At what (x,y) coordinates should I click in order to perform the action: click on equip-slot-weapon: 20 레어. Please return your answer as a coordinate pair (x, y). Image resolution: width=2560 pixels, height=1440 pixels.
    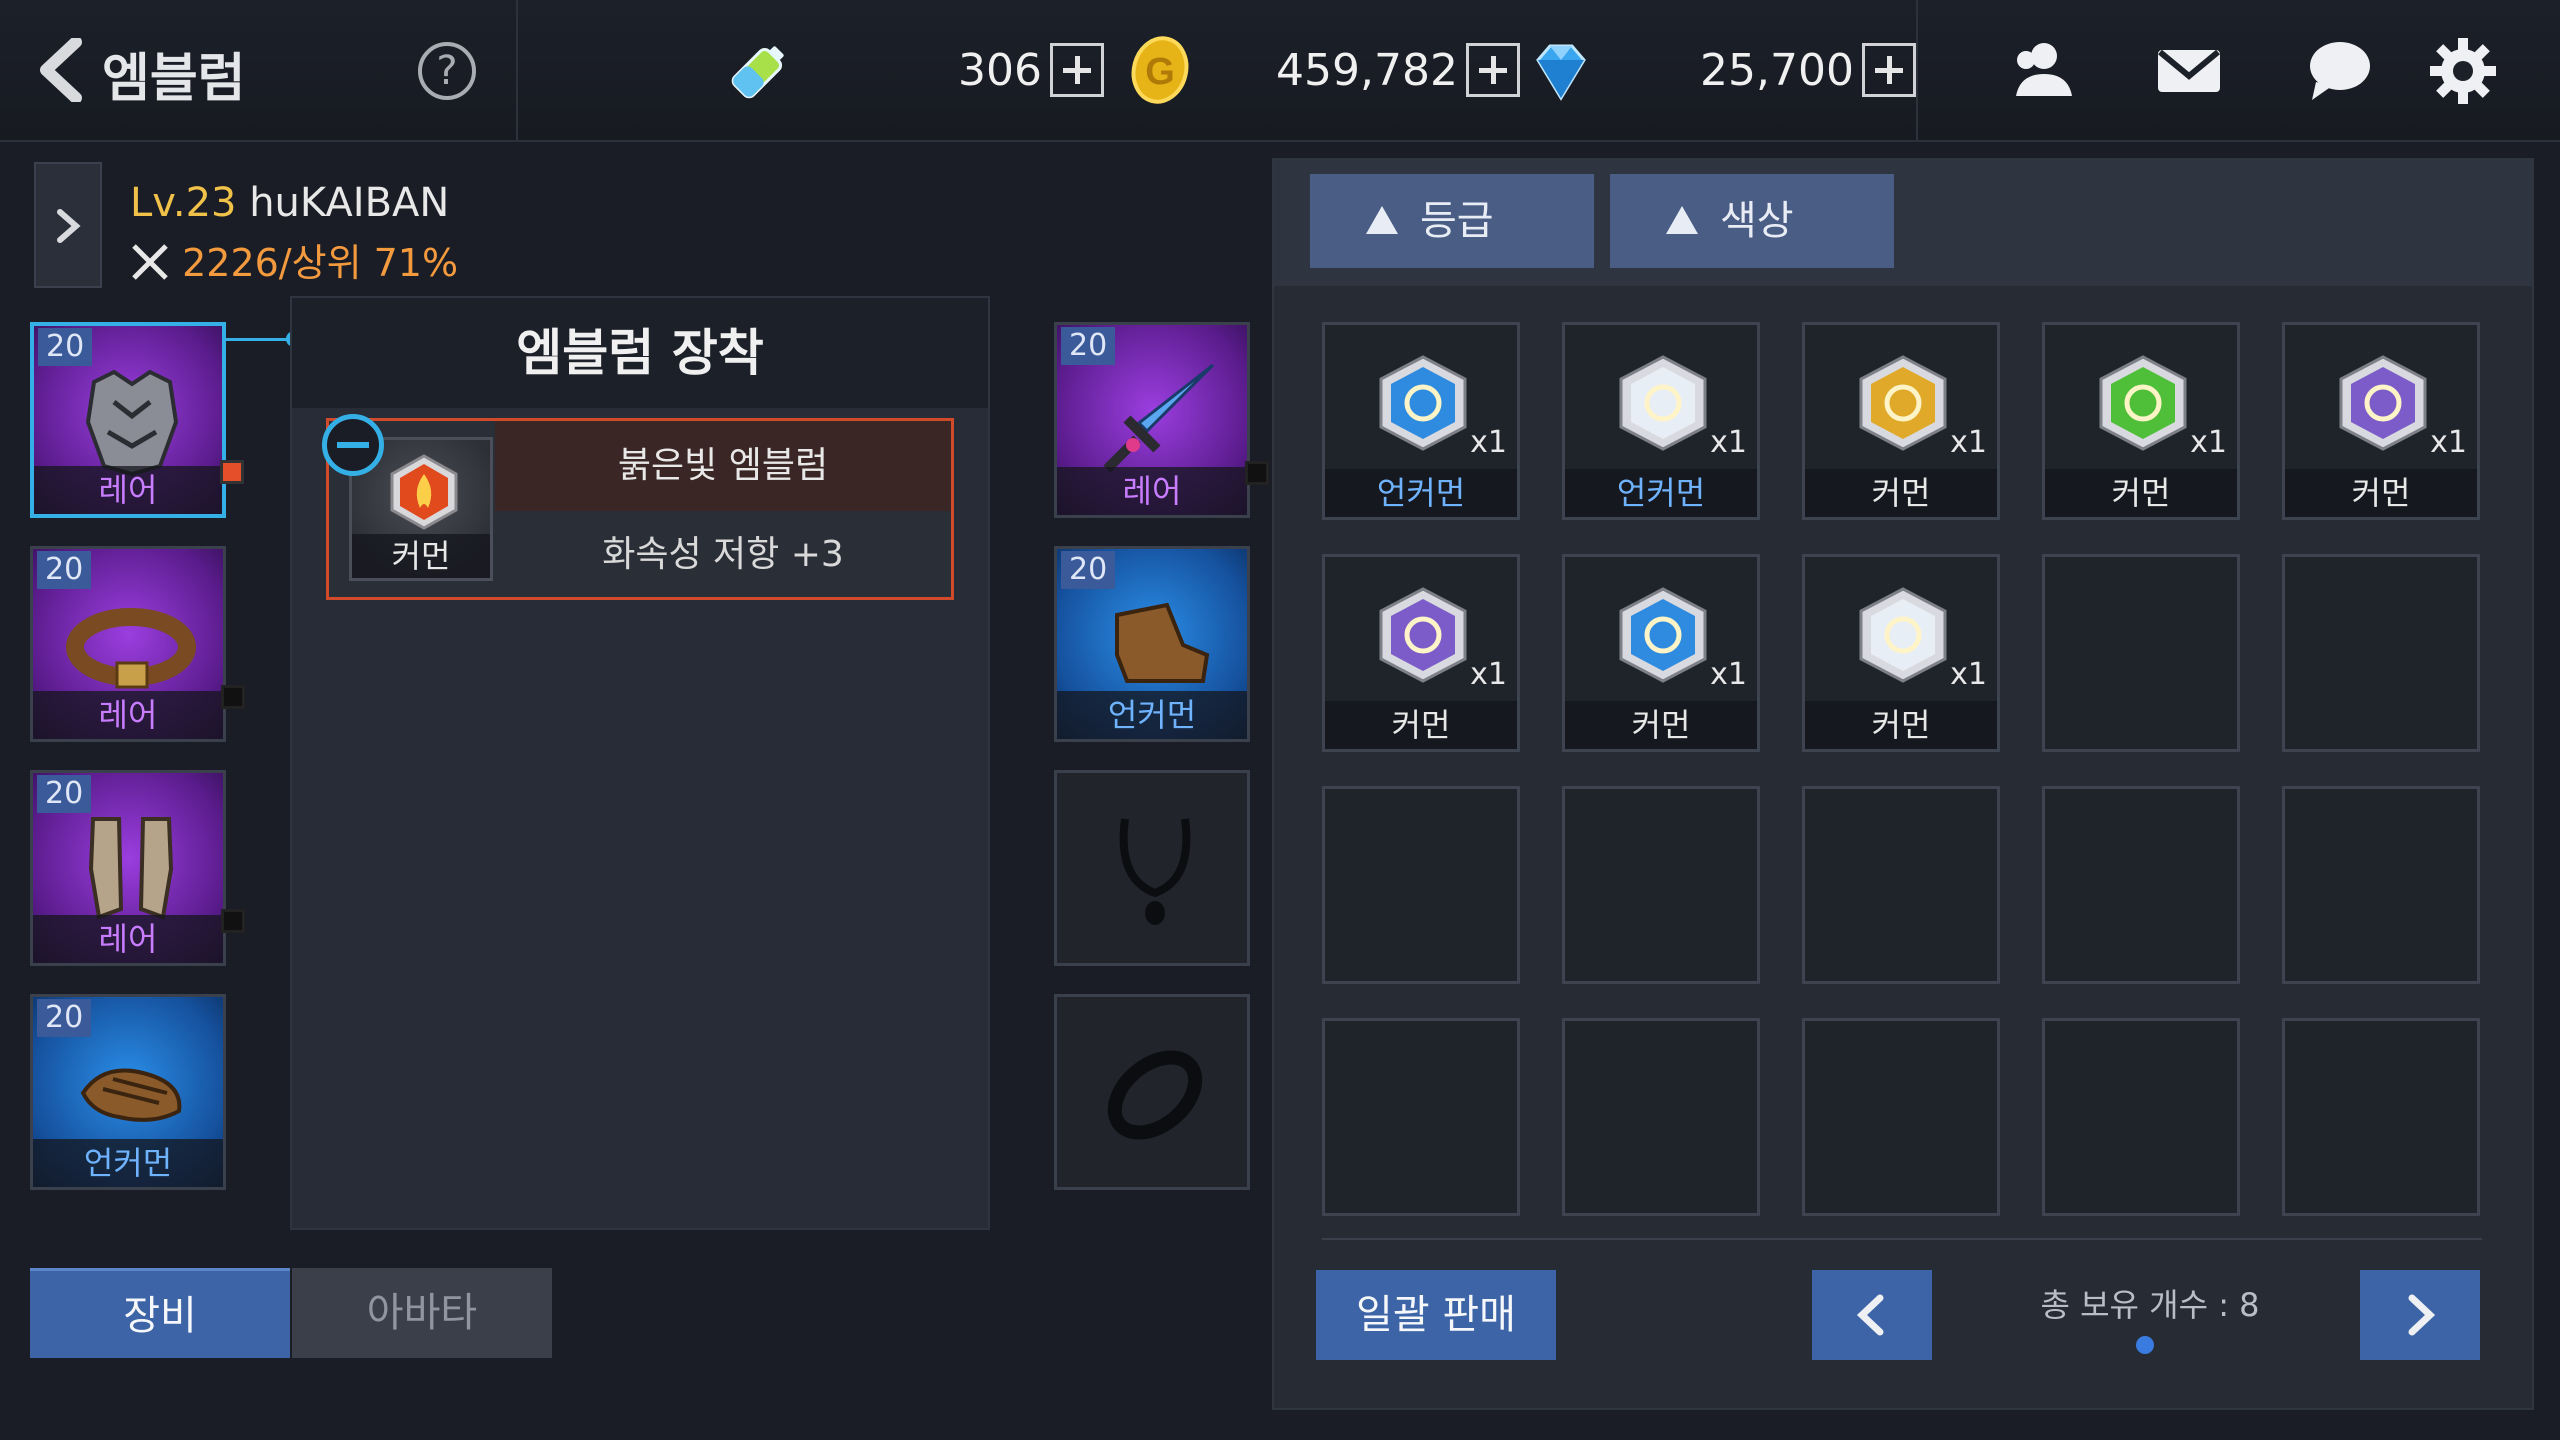
    Looking at the image, I should click on (1161, 420).